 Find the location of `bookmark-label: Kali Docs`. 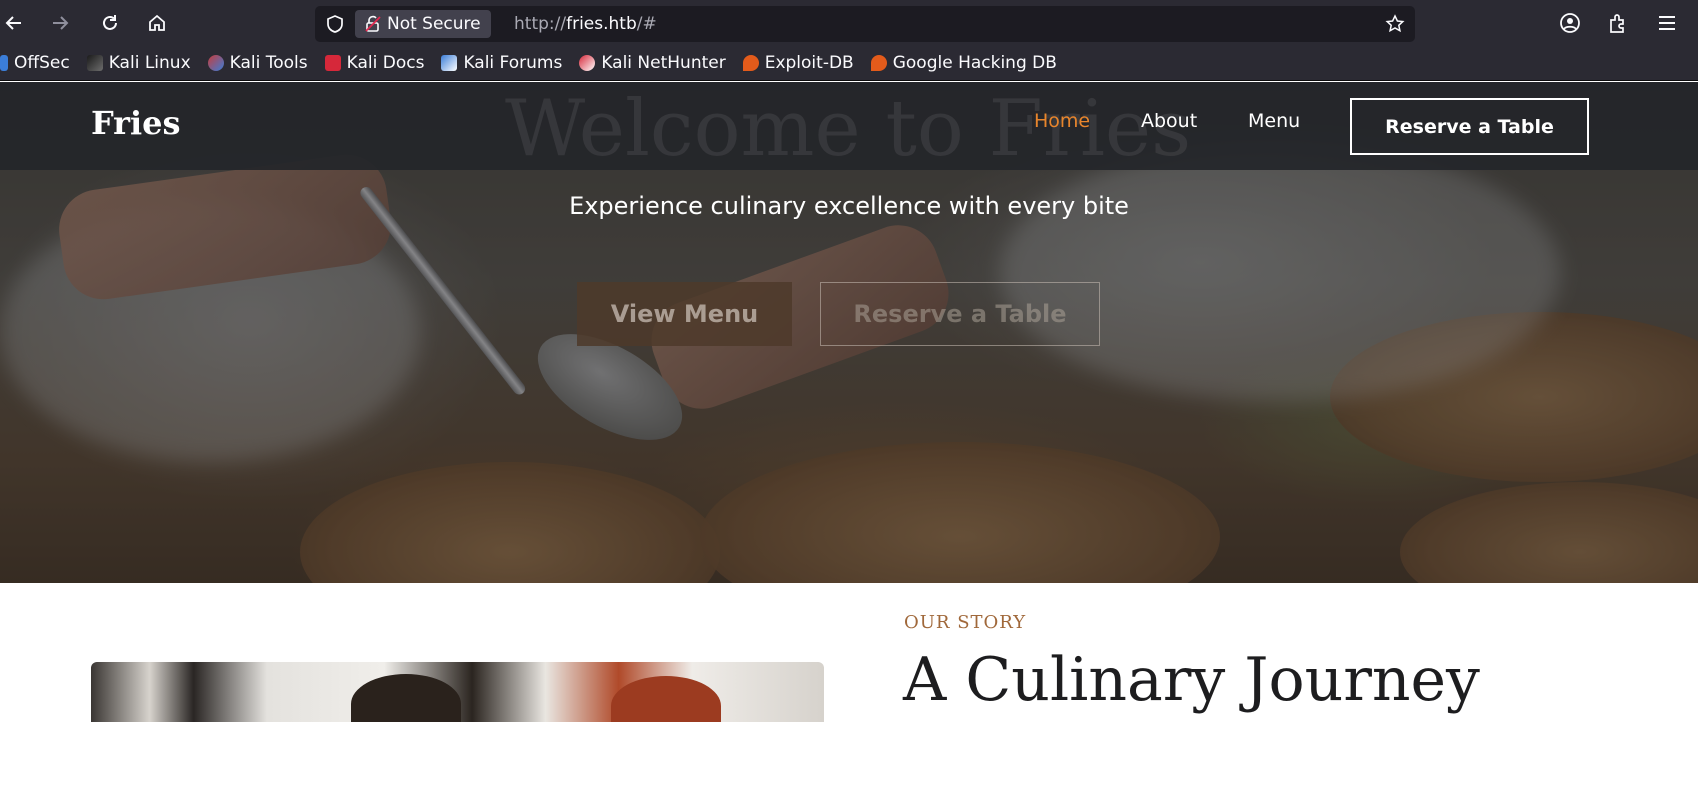

bookmark-label: Kali Docs is located at coordinates (385, 63).